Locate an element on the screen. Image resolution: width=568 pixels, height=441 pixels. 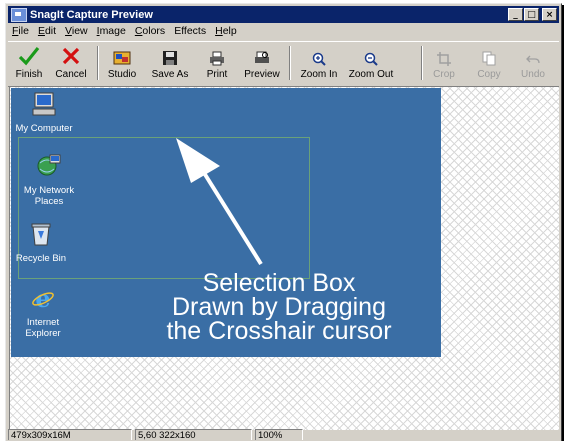
menu-help-key: H is located at coordinates (219, 31).